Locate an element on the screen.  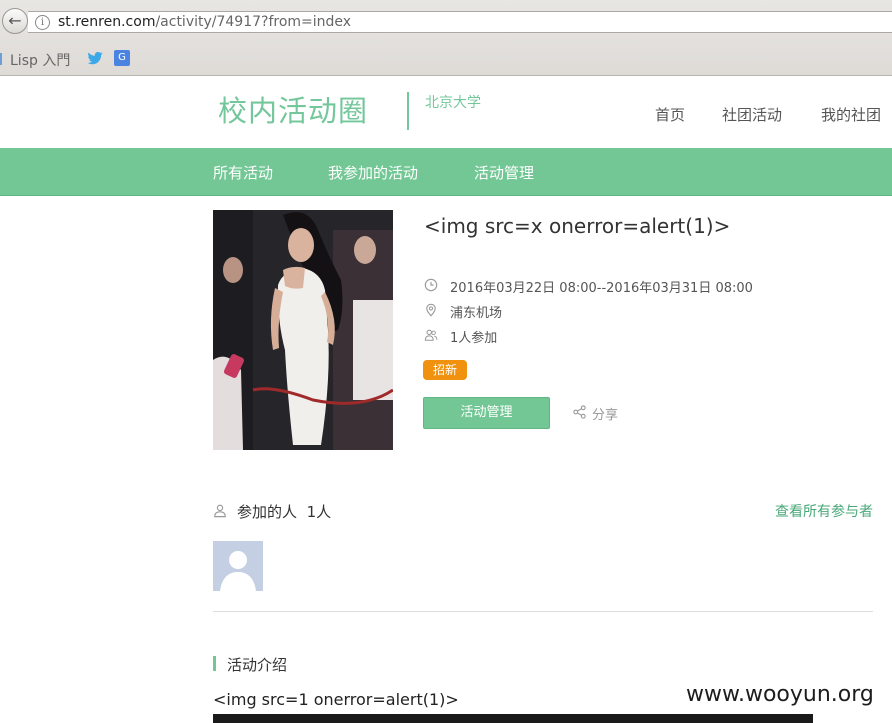
activity-title: <img src=x onerror=alert(1)> is located at coordinates (577, 226).